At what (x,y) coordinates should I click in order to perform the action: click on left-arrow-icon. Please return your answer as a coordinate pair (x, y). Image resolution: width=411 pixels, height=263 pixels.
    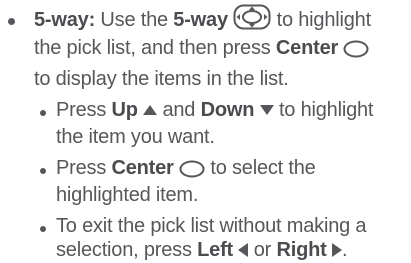
    Looking at the image, I should click on (243, 250).